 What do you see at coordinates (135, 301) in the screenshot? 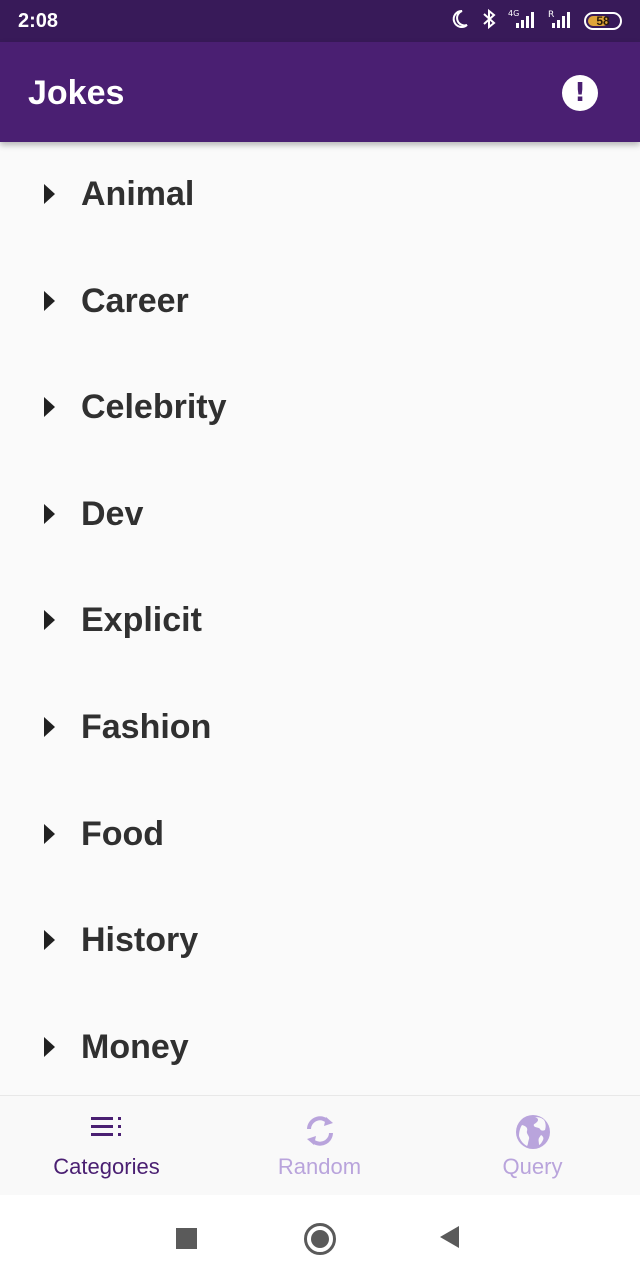
I see `category-label: Career` at bounding box center [135, 301].